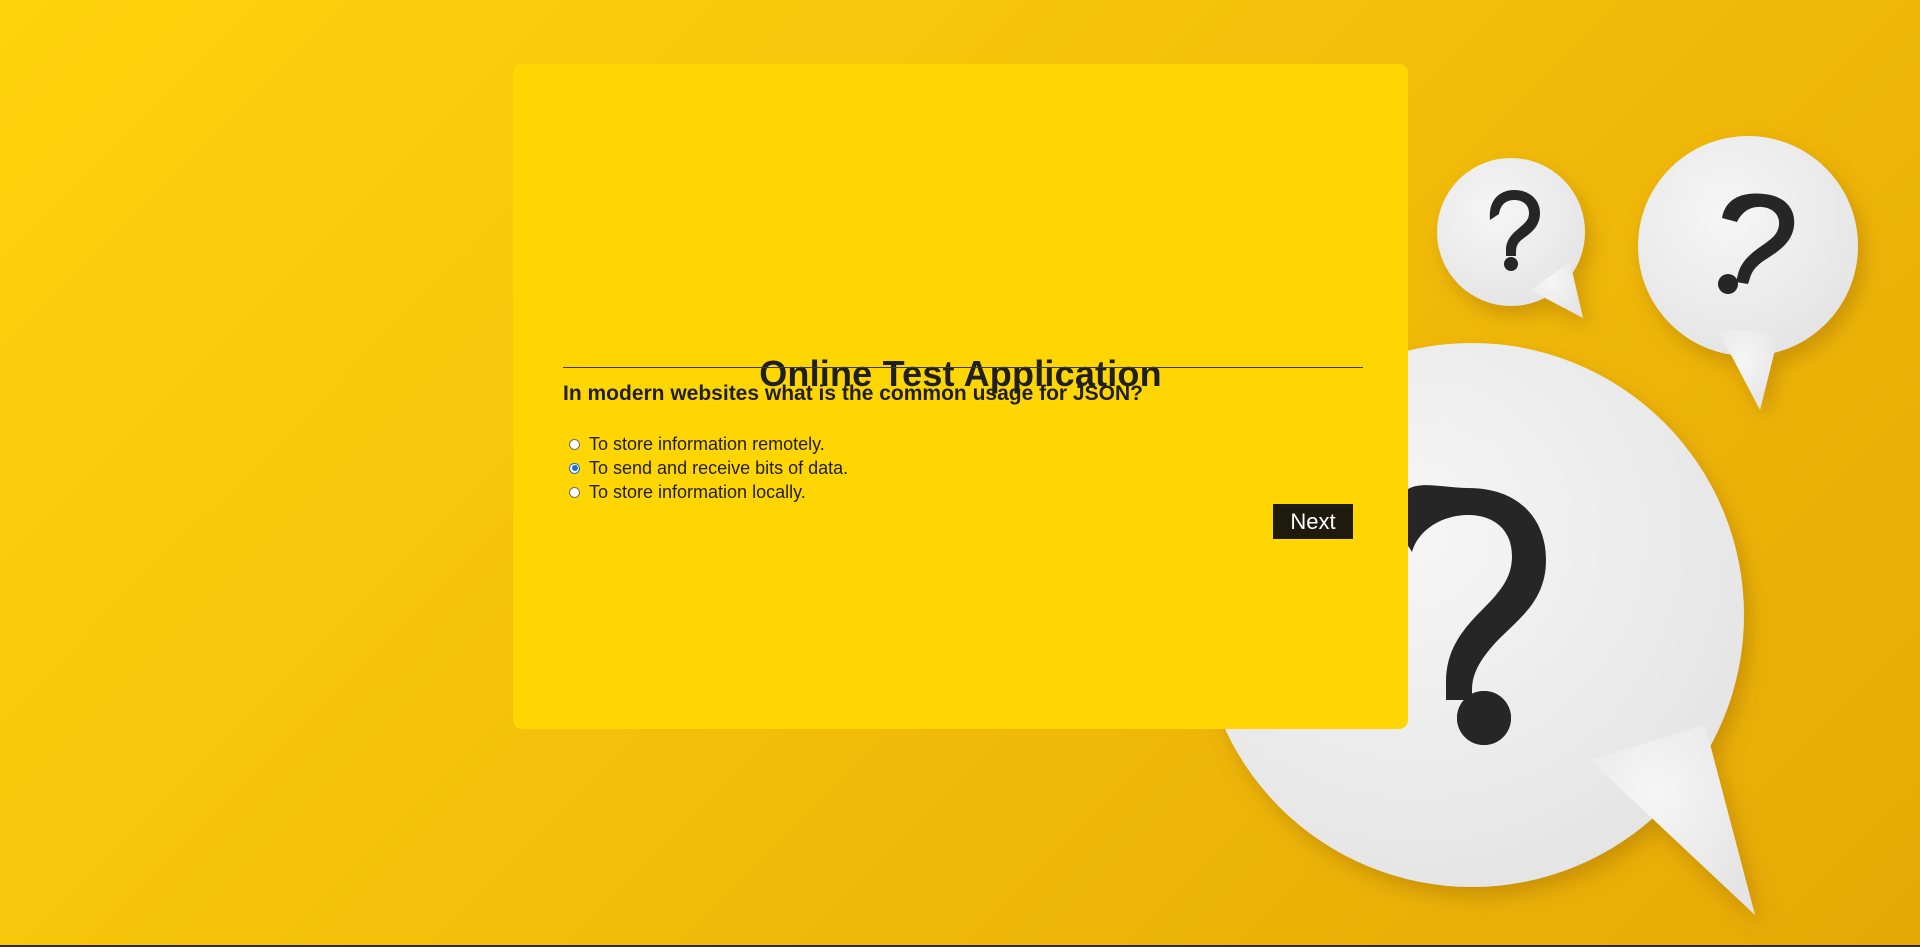 The height and width of the screenshot is (947, 1920). I want to click on title-divider, so click(963, 367).